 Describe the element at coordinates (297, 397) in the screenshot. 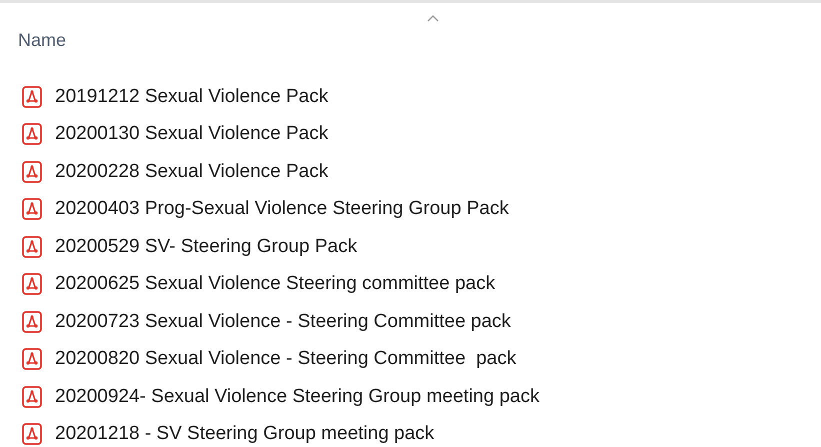

I see `file-name: 20200924- Sexual Violence Steering Group meeting pack` at that location.